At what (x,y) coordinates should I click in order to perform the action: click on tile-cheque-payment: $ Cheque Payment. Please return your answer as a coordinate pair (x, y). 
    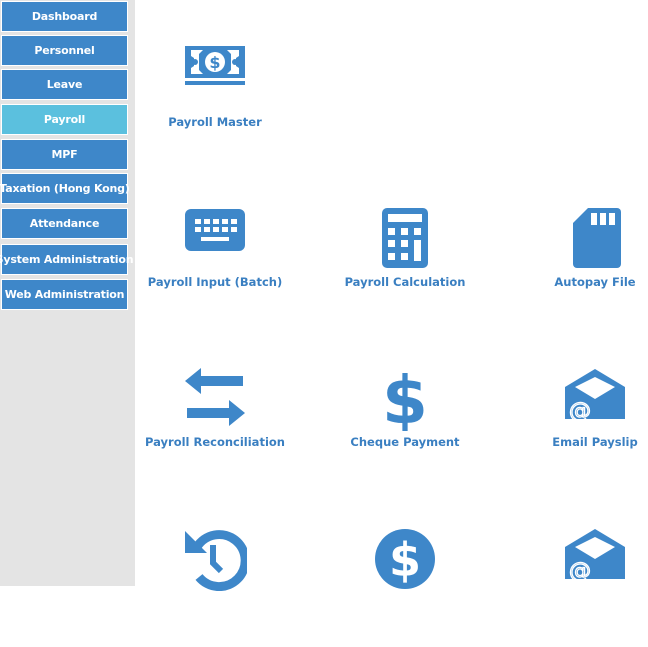
    Looking at the image, I should click on (405, 427).